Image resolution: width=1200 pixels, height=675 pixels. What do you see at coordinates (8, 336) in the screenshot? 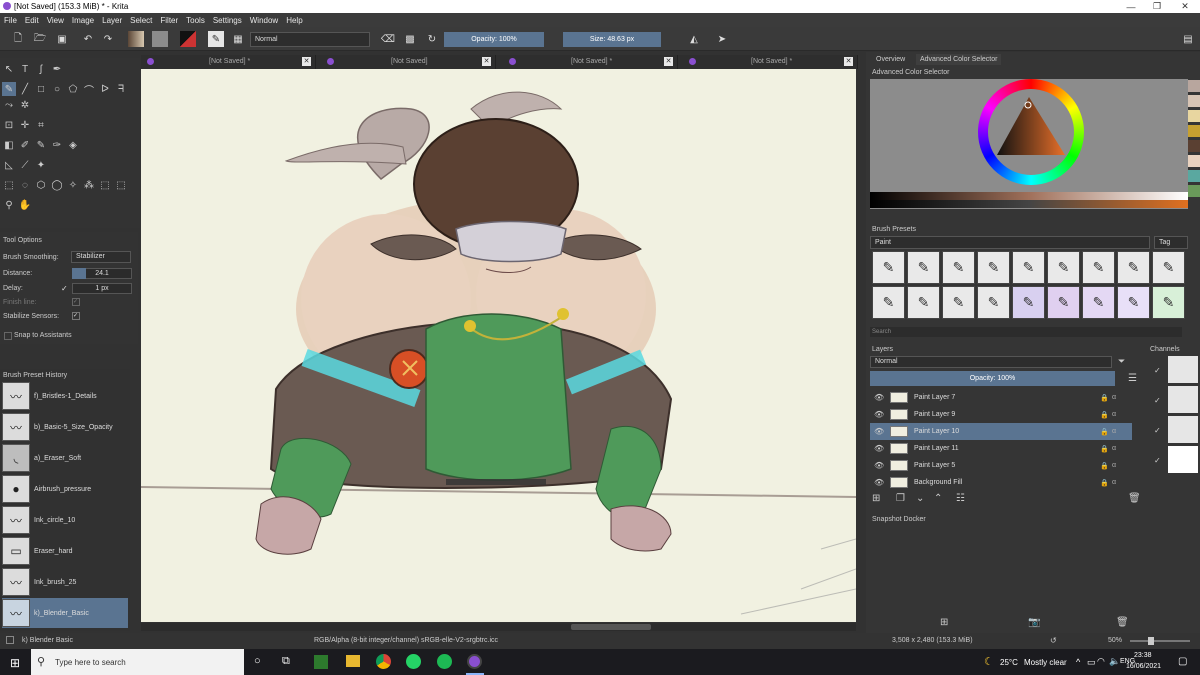
I see `snap-checkbox` at bounding box center [8, 336].